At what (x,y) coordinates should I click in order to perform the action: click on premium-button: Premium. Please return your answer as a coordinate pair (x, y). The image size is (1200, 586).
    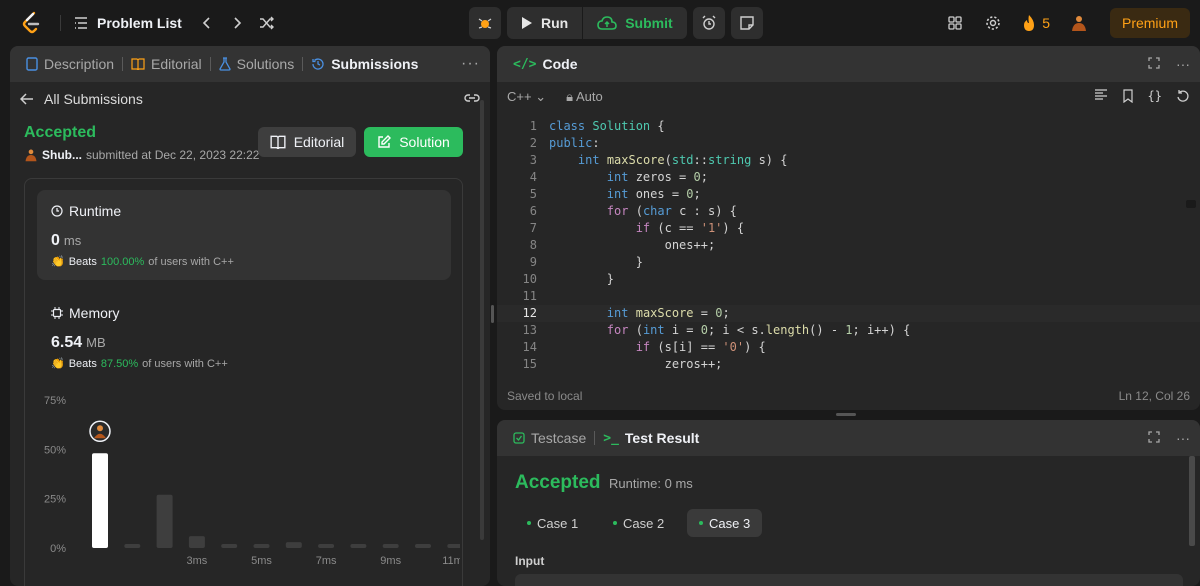
    Looking at the image, I should click on (1149, 23).